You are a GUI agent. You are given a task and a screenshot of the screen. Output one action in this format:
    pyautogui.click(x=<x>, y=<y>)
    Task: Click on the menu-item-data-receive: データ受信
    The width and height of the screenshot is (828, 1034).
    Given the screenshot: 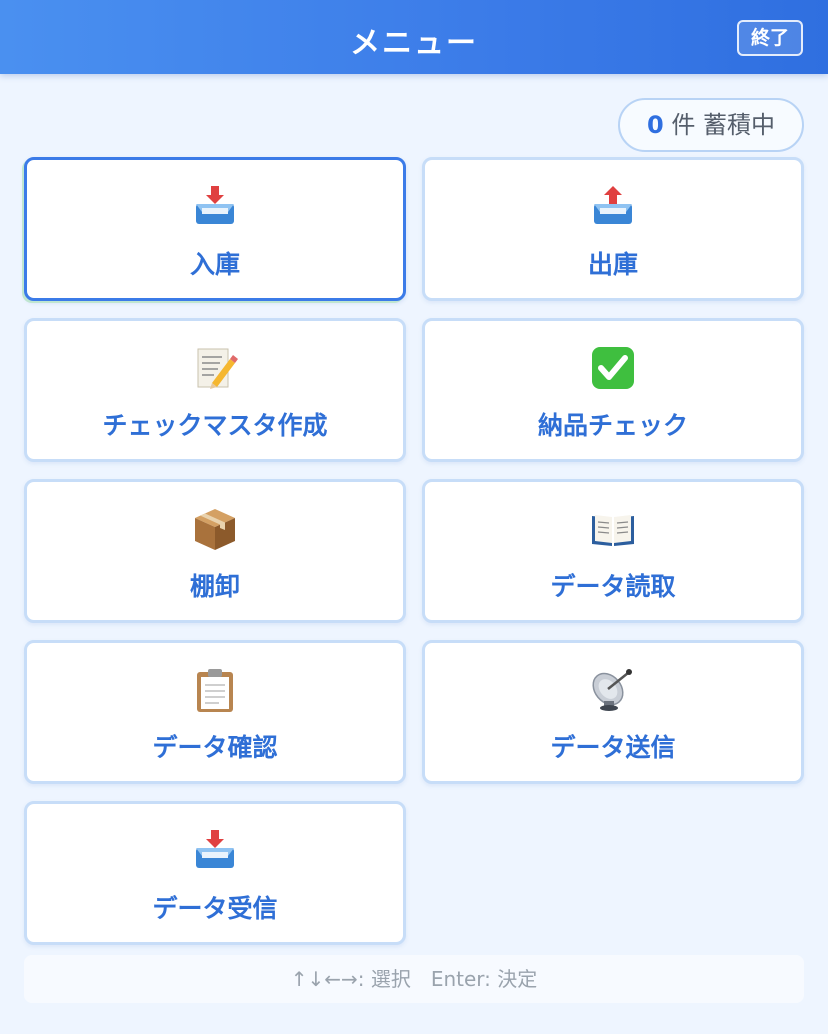 What is the action you would take?
    pyautogui.click(x=215, y=873)
    